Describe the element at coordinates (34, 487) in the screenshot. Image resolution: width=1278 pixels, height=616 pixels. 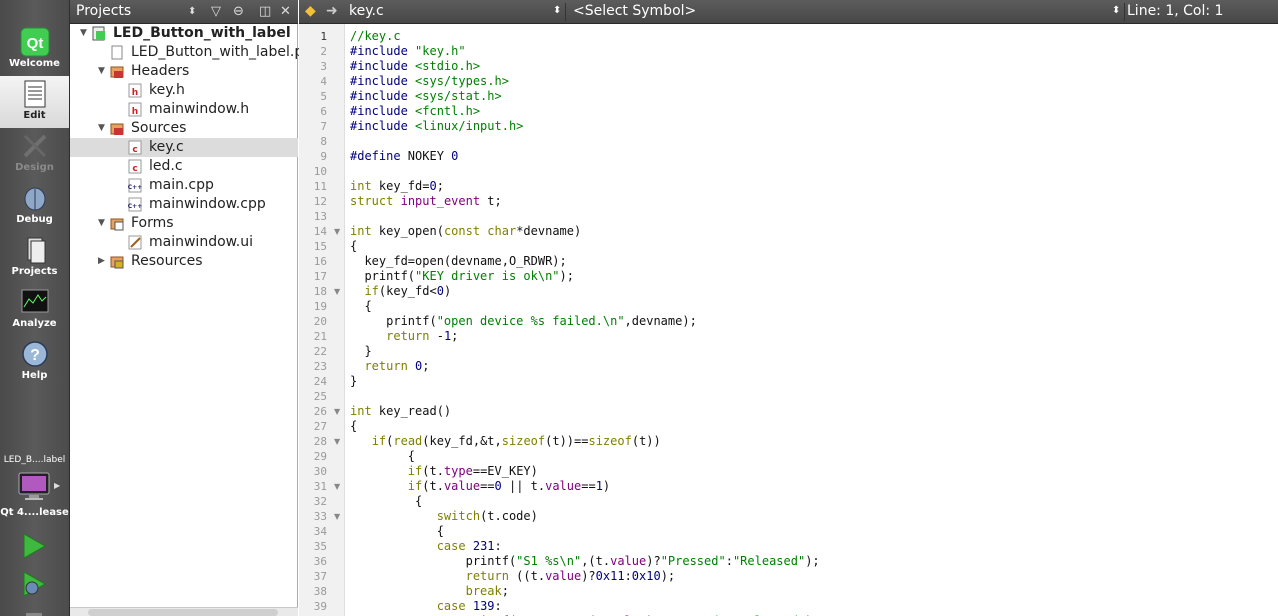
I see `kit-selector-monitor-icon` at that location.